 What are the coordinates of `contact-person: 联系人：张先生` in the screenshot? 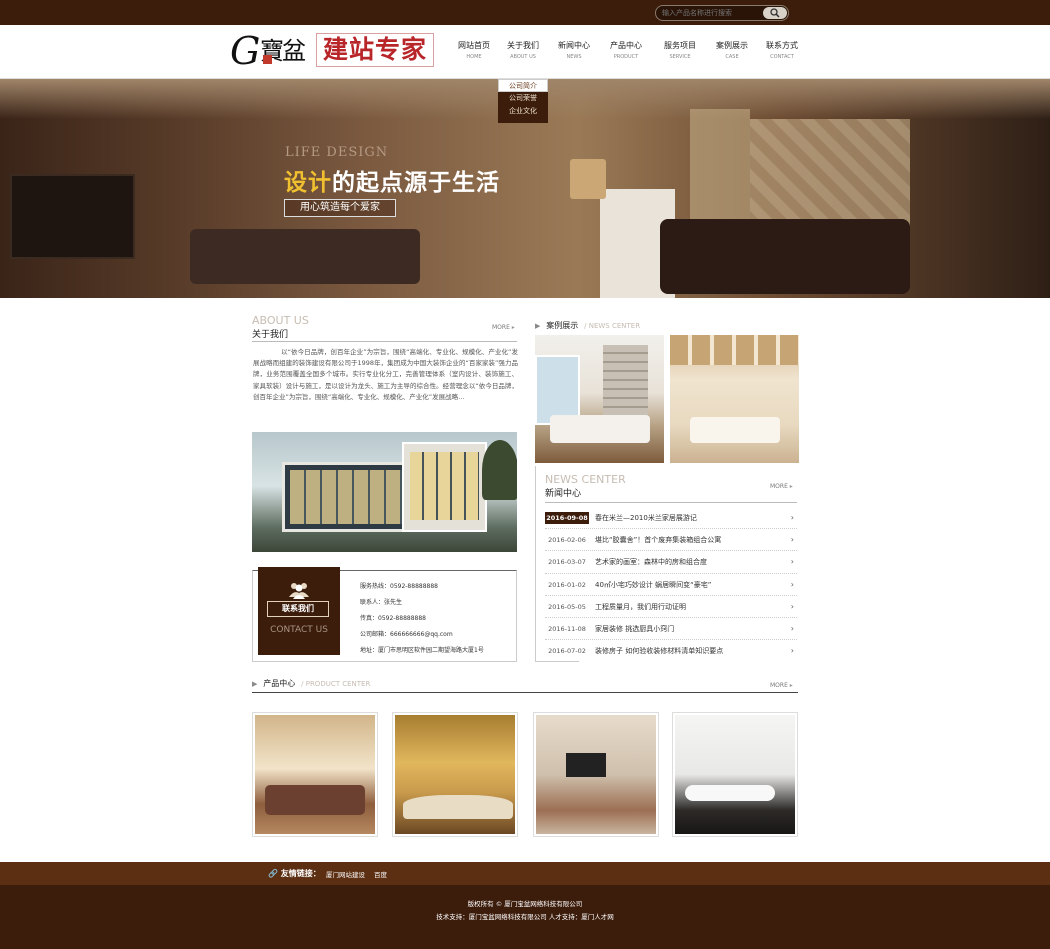 It's located at (381, 602).